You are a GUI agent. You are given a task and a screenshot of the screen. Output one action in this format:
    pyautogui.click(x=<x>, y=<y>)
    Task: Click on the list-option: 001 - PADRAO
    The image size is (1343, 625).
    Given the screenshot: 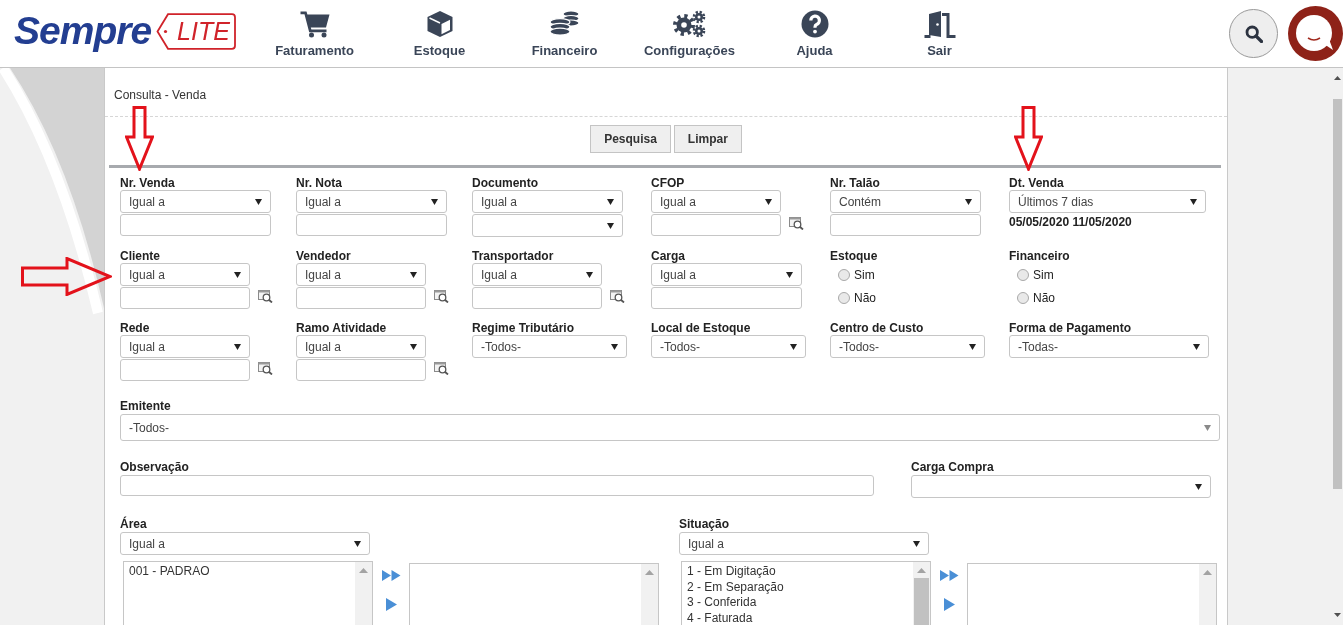 What is the action you would take?
    pyautogui.click(x=169, y=572)
    